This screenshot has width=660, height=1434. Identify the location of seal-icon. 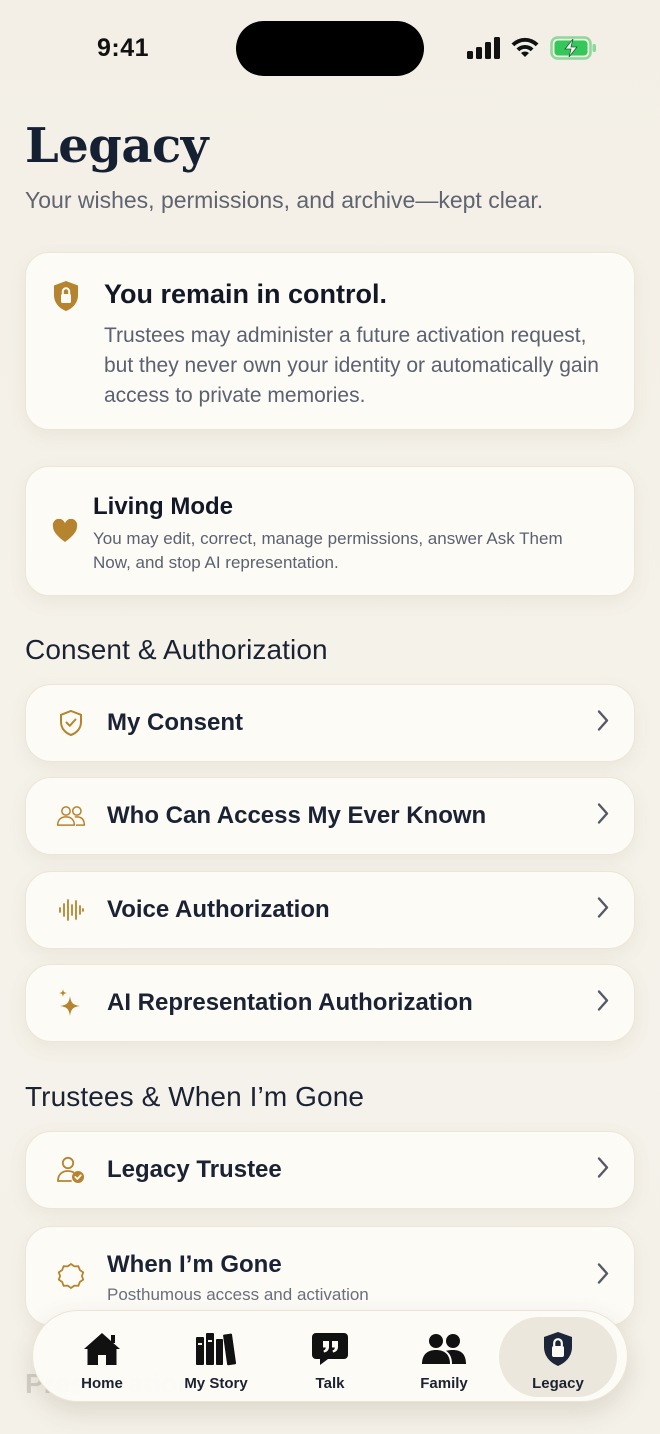
(71, 1276).